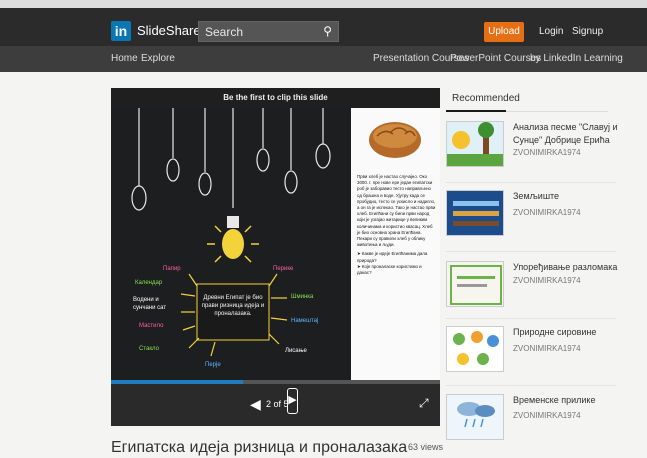  What do you see at coordinates (565, 332) in the screenshot?
I see `recommended-title: Природне сировине` at bounding box center [565, 332].